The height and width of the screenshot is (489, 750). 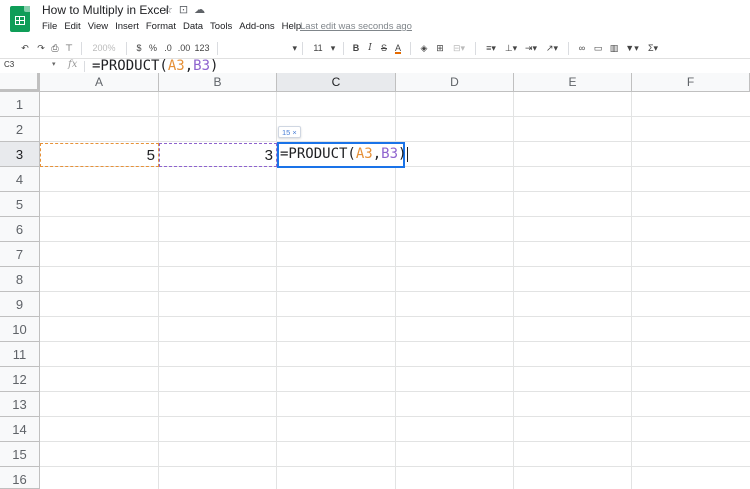 What do you see at coordinates (598, 48) in the screenshot?
I see `insert-comment-icon: ▭` at bounding box center [598, 48].